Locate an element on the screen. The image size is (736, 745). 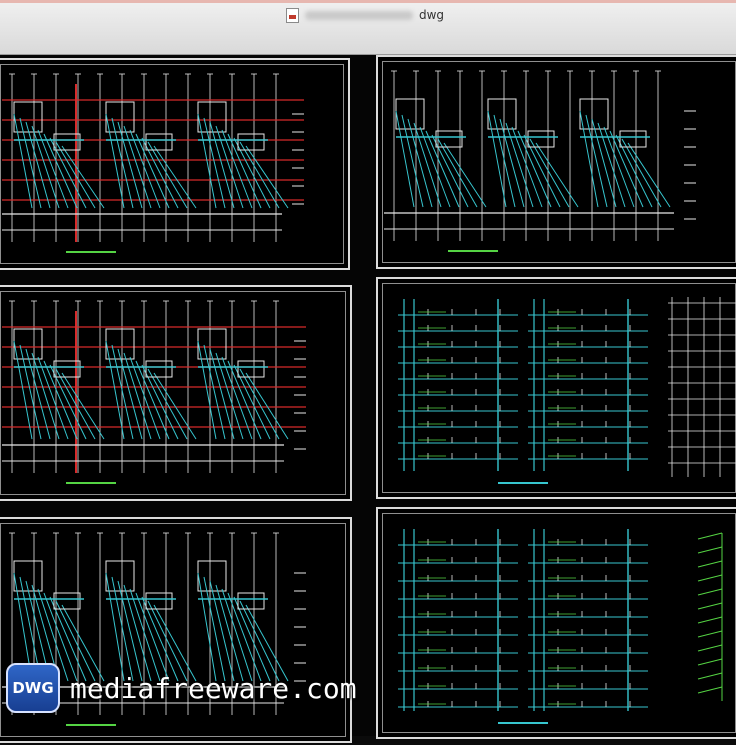
window-title: dwg is located at coordinates (432, 15).